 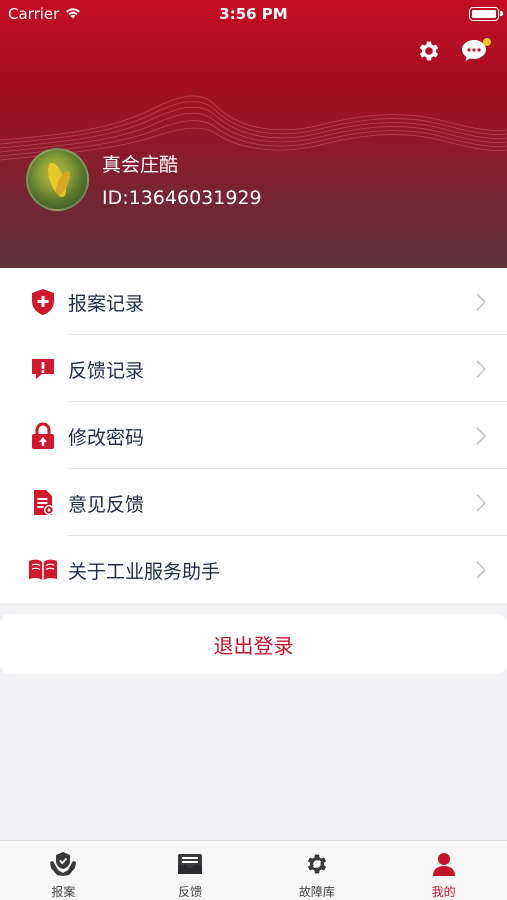 I want to click on user-id: ID:13646031929, so click(x=182, y=198).